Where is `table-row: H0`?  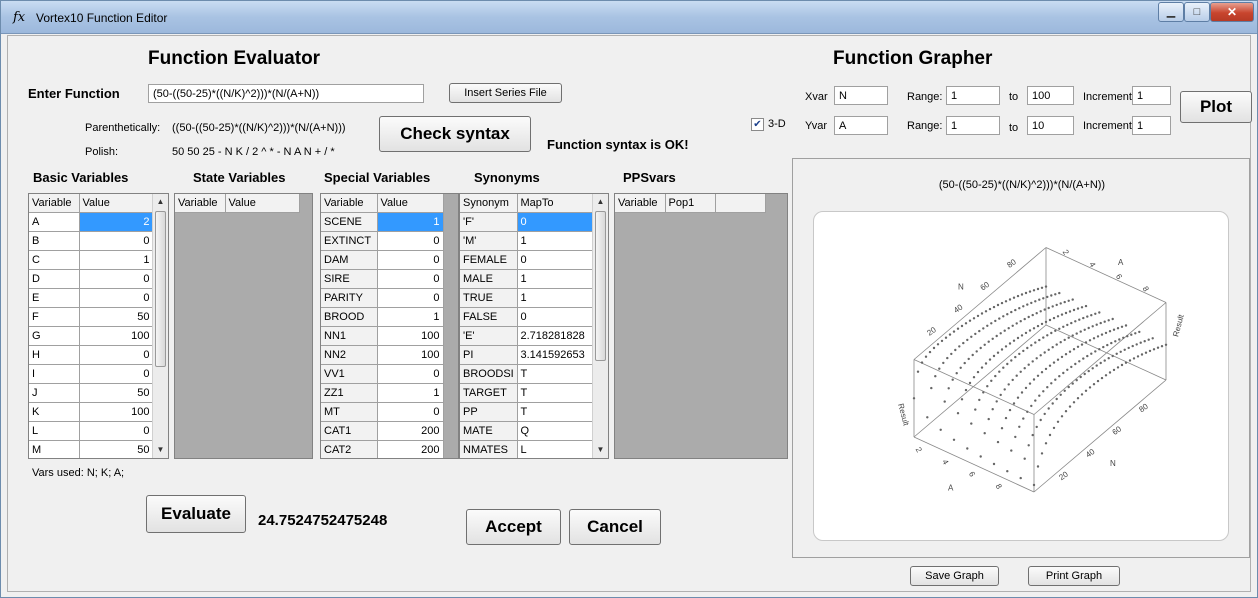
table-row: H0 is located at coordinates (91, 355).